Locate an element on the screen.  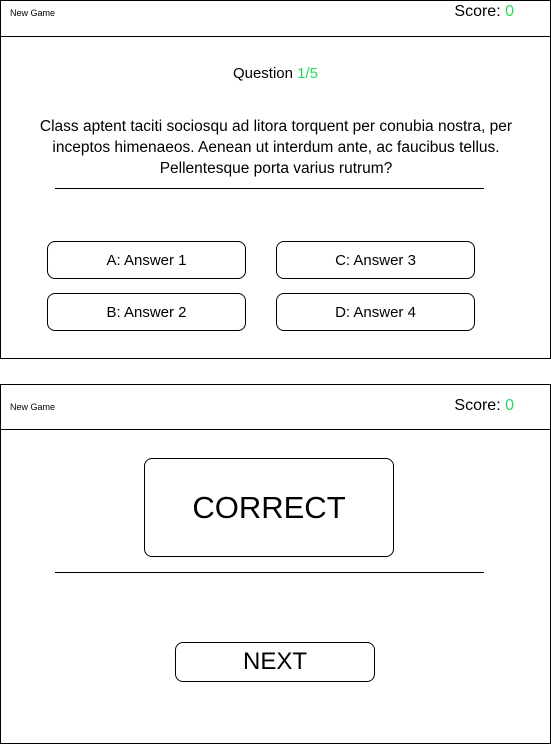
result-message: CORRECT is located at coordinates (269, 507).